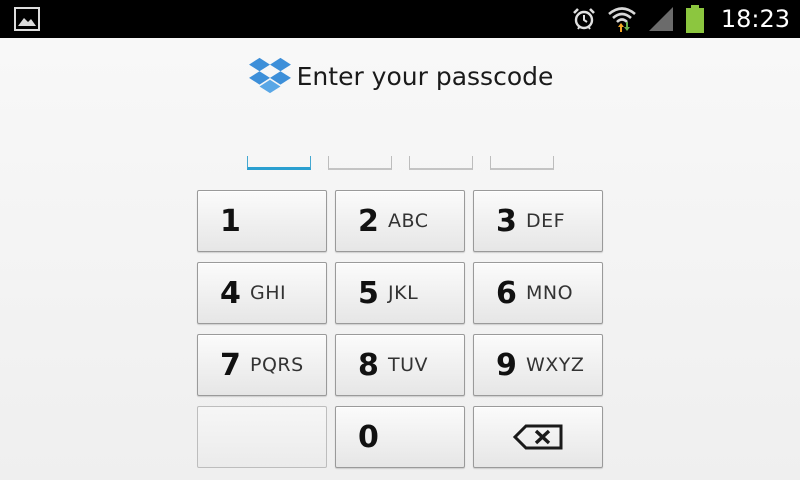  Describe the element at coordinates (694, 19) in the screenshot. I see `battery-icon` at that location.